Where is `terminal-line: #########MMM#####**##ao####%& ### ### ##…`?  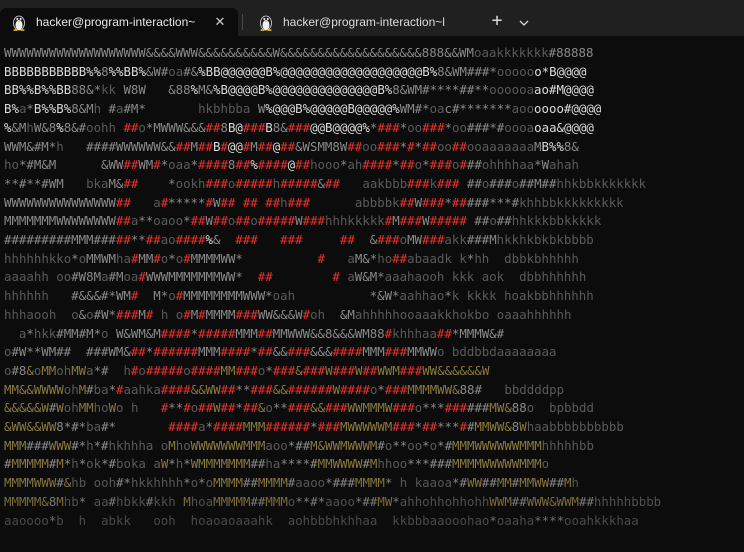 terminal-line: #########MMM#####**##ao####%& ### ### ##… is located at coordinates (299, 240).